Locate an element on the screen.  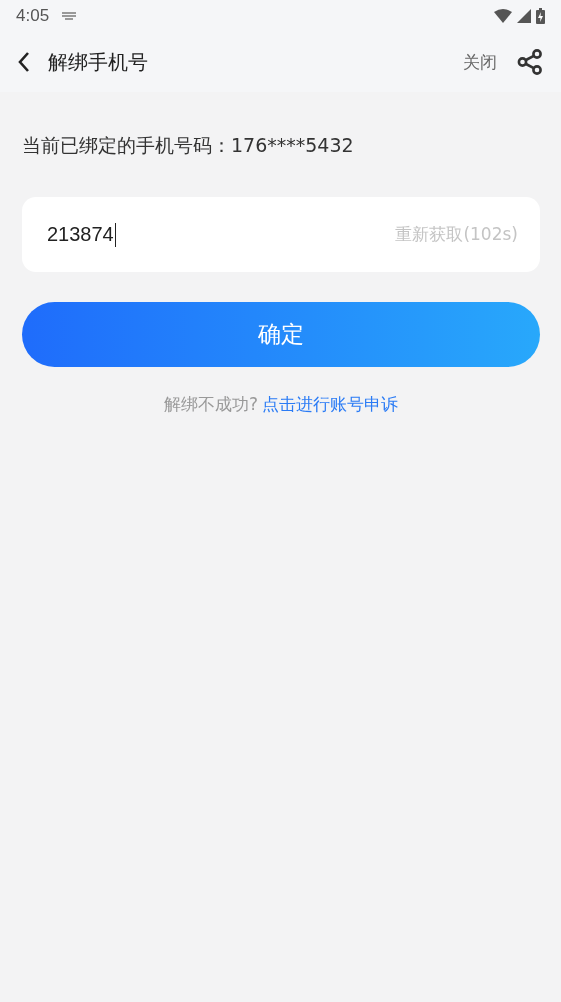
page-title: 解绑手机号 is located at coordinates (98, 62).